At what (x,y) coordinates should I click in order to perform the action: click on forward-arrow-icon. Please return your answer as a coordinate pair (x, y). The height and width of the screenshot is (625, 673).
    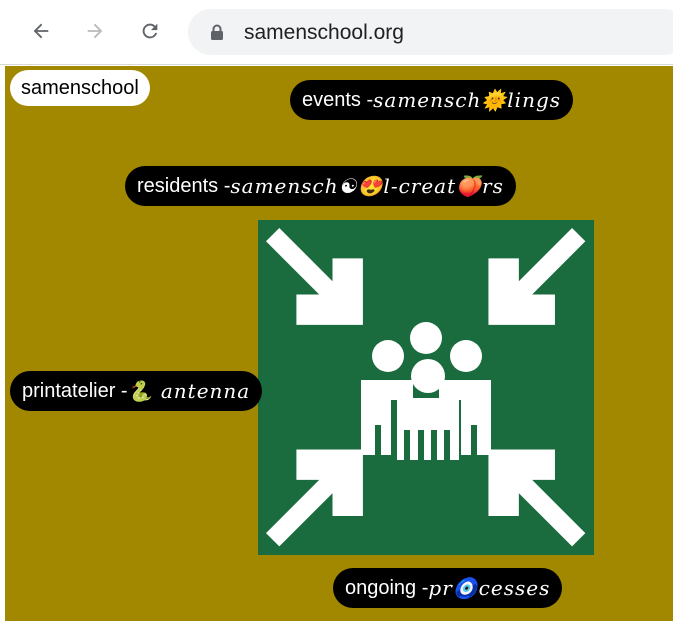
    Looking at the image, I should click on (95, 31).